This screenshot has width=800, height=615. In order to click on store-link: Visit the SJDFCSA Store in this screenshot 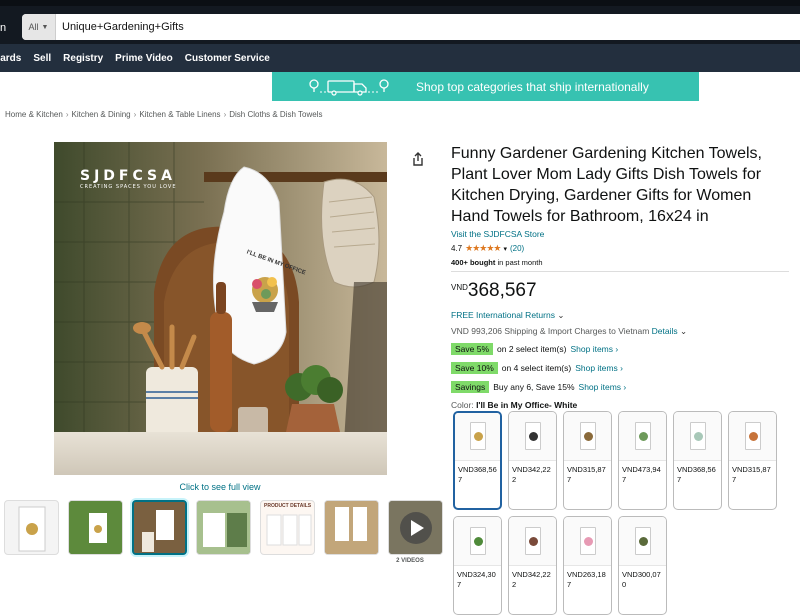, I will do `click(497, 234)`.